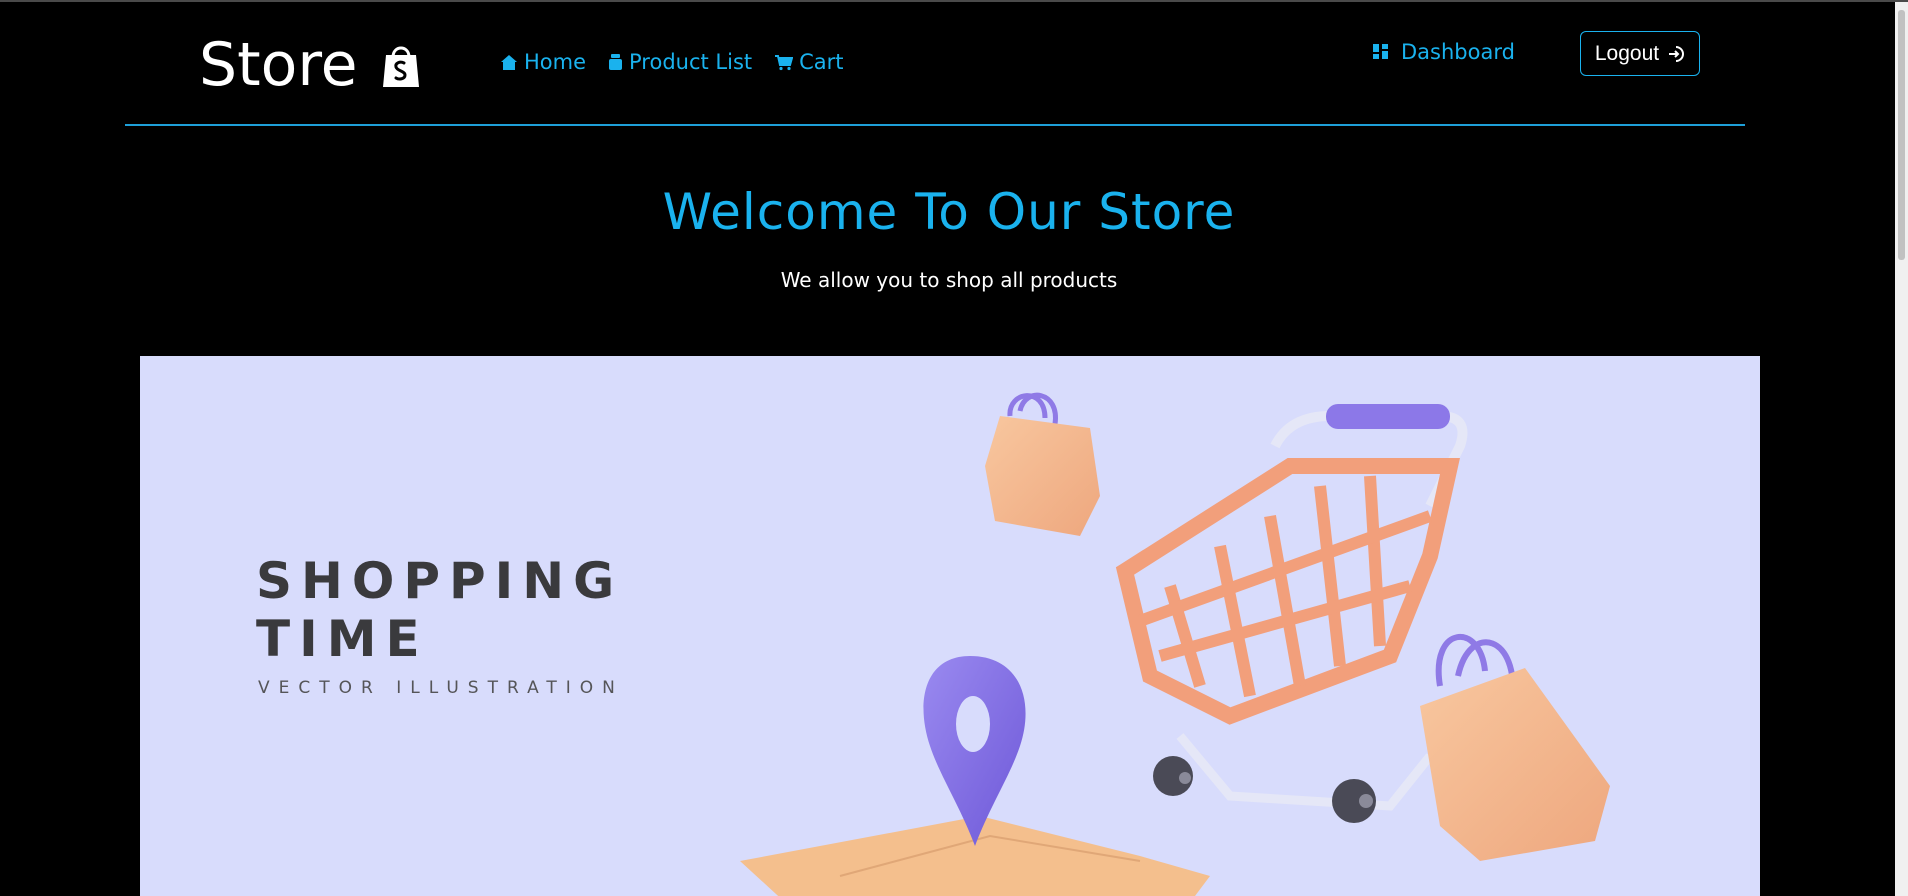 This screenshot has width=1908, height=896. I want to click on nav-home: Home, so click(543, 62).